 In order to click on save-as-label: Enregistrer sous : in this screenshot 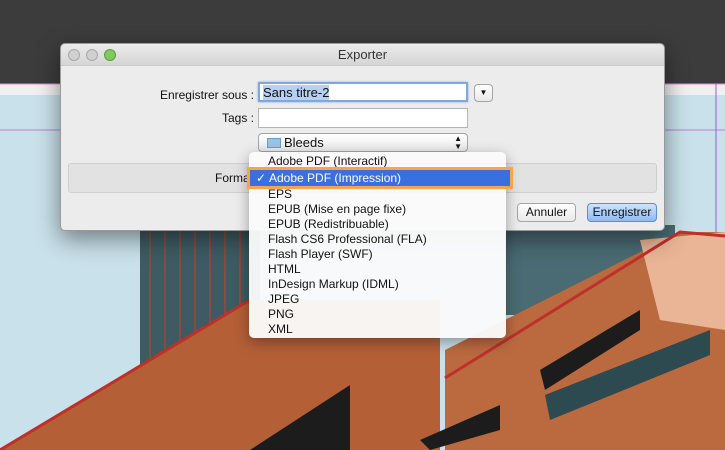, I will do `click(206, 95)`.